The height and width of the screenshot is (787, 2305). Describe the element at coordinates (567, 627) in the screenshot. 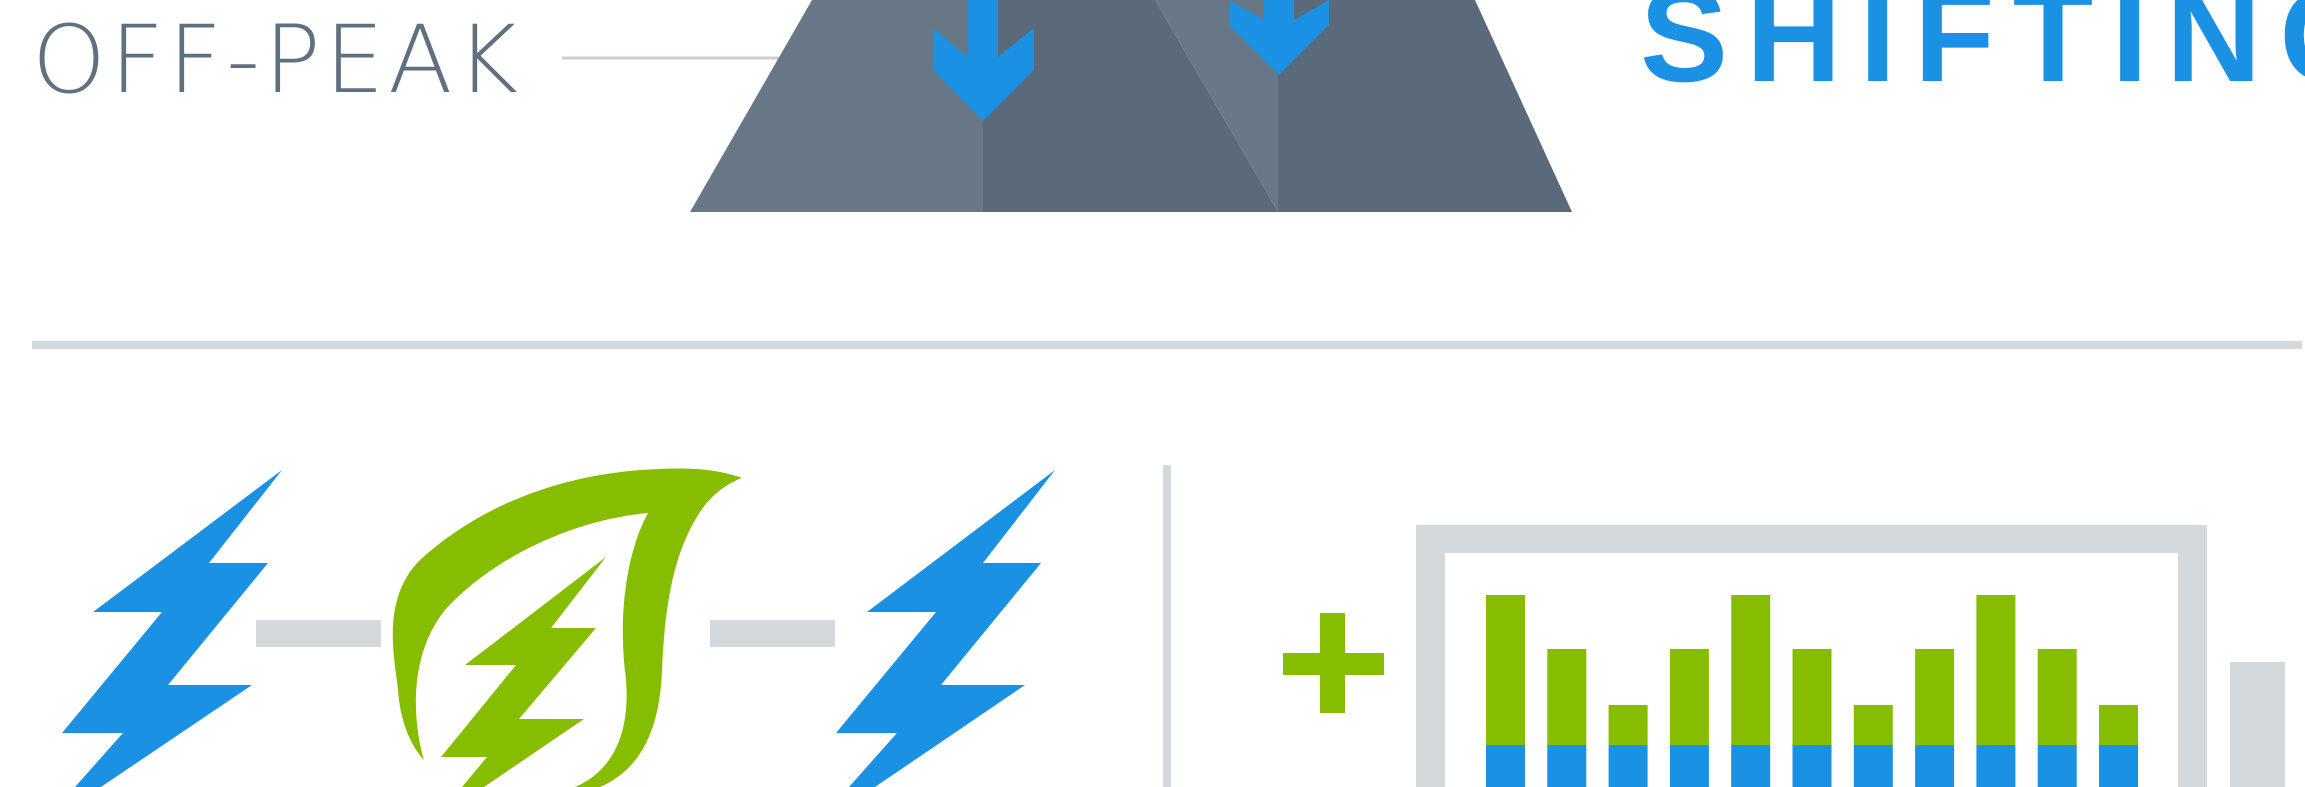

I see `leaf-lightning-icon` at that location.